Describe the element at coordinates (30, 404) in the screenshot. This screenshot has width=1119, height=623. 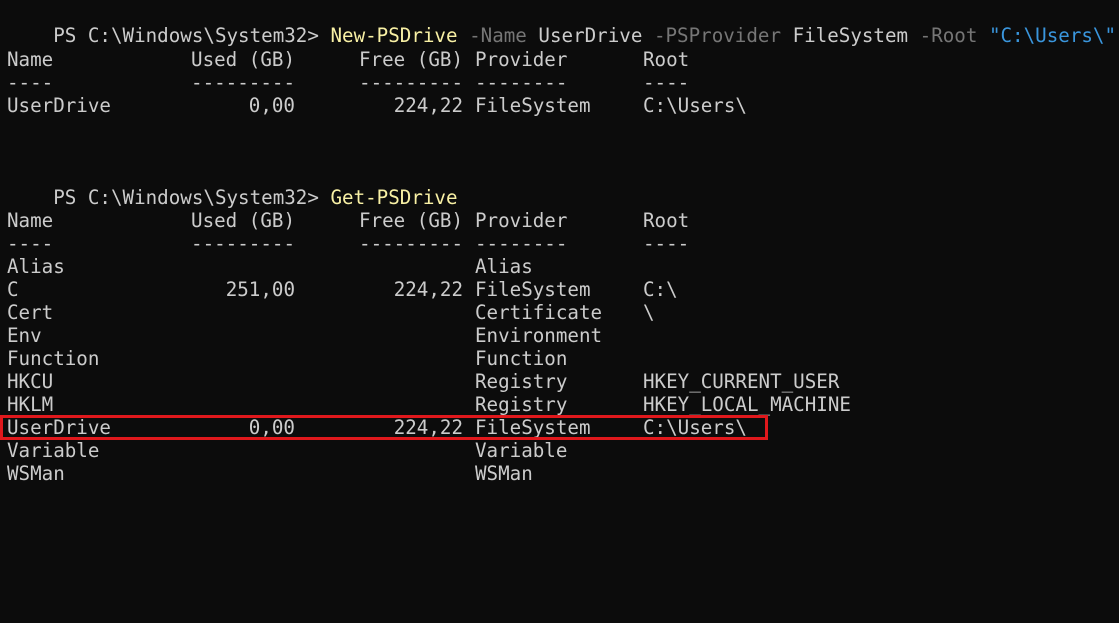
I see `cell-name: HKLM` at that location.